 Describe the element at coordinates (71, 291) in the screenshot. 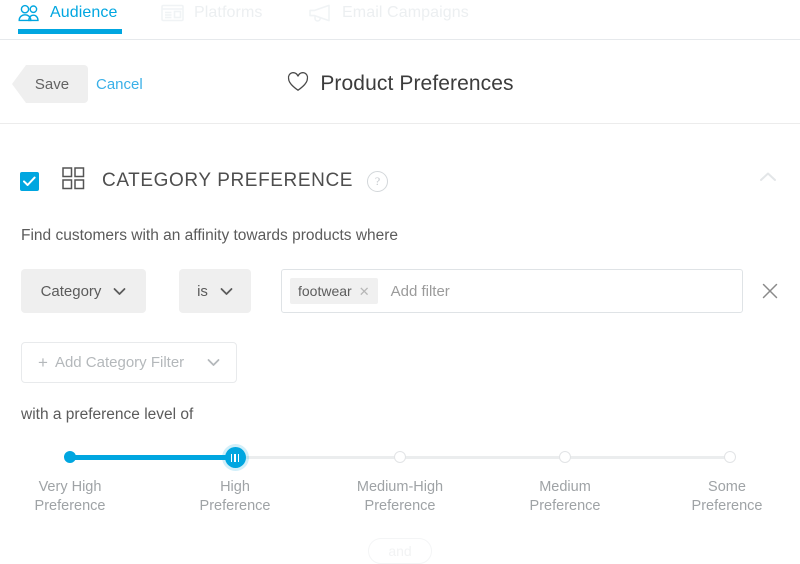

I see `filter-field-label: Category` at that location.